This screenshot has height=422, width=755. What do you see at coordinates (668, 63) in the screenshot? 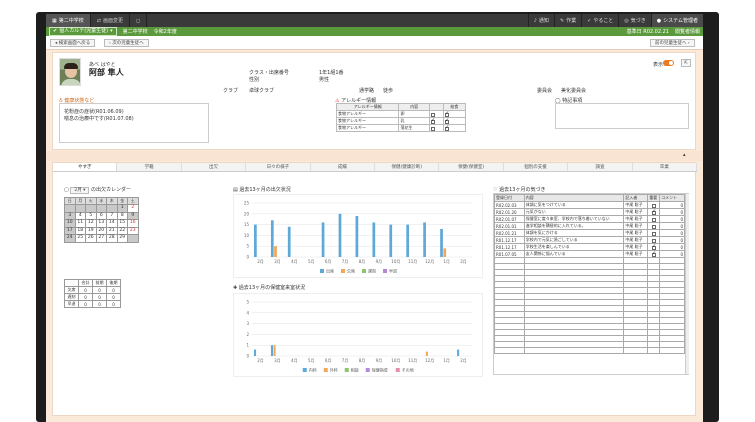
I see `display-toggle` at bounding box center [668, 63].